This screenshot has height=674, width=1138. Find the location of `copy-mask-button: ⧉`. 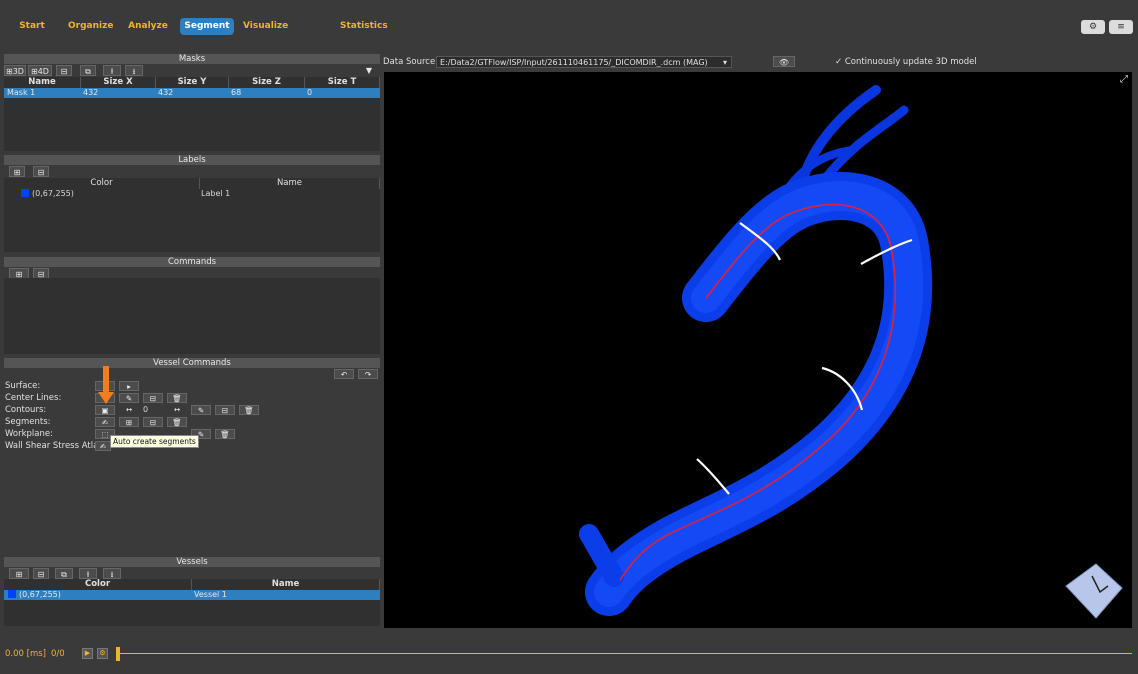

copy-mask-button: ⧉ is located at coordinates (88, 70).